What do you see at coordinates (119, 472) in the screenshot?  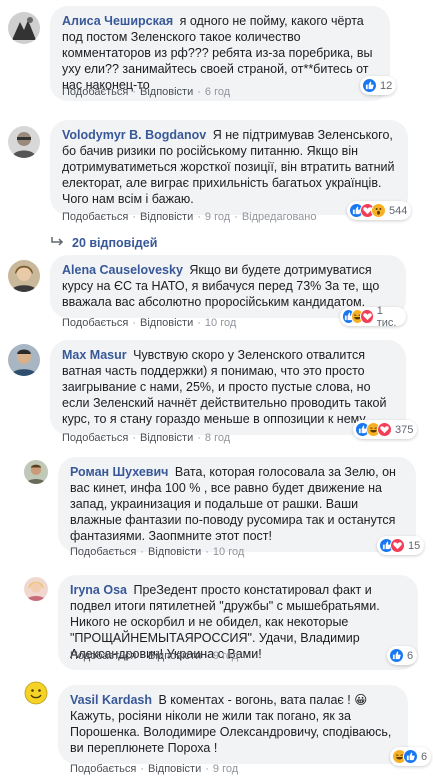 I see `comment-author: Роман Шухевич` at bounding box center [119, 472].